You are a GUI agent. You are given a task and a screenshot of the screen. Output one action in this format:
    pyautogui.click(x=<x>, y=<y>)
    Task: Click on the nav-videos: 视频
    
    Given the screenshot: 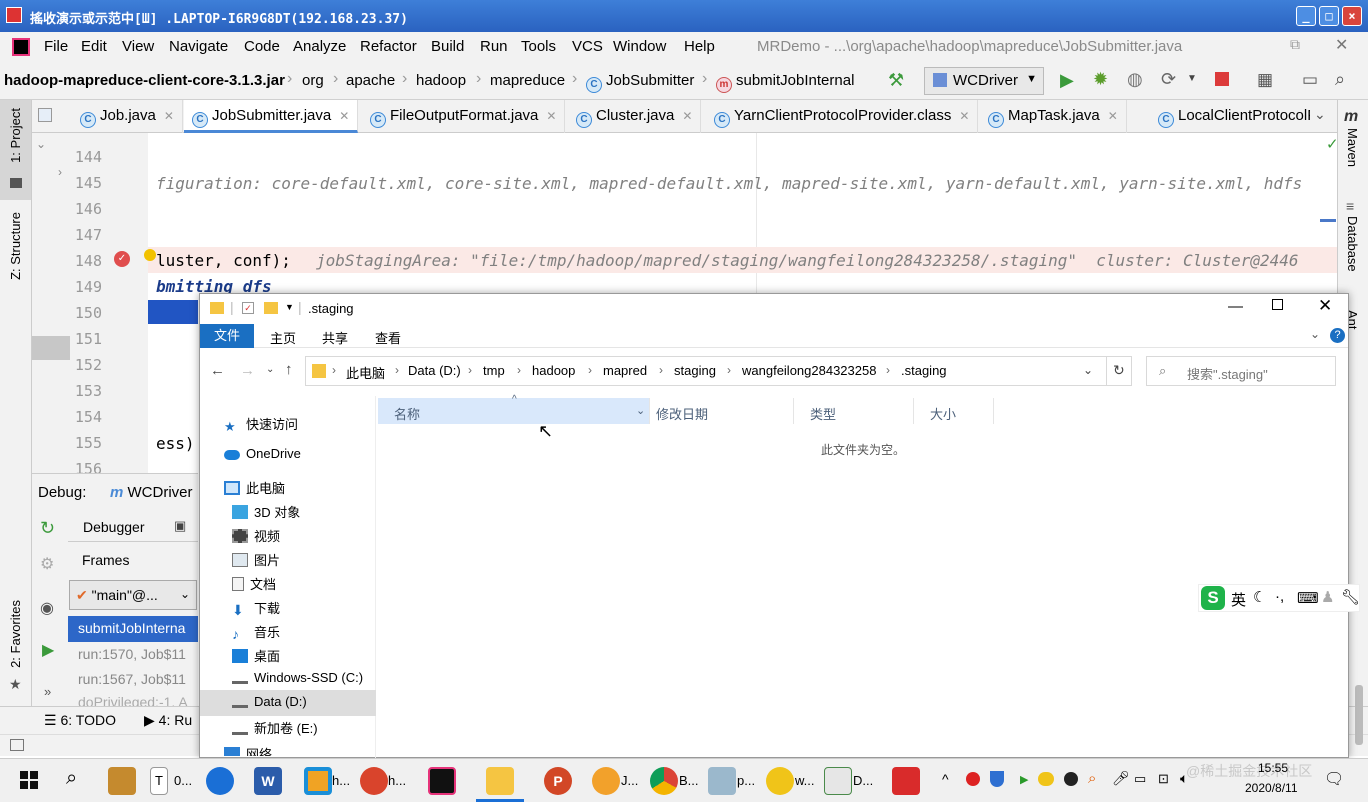 What is the action you would take?
    pyautogui.click(x=288, y=538)
    